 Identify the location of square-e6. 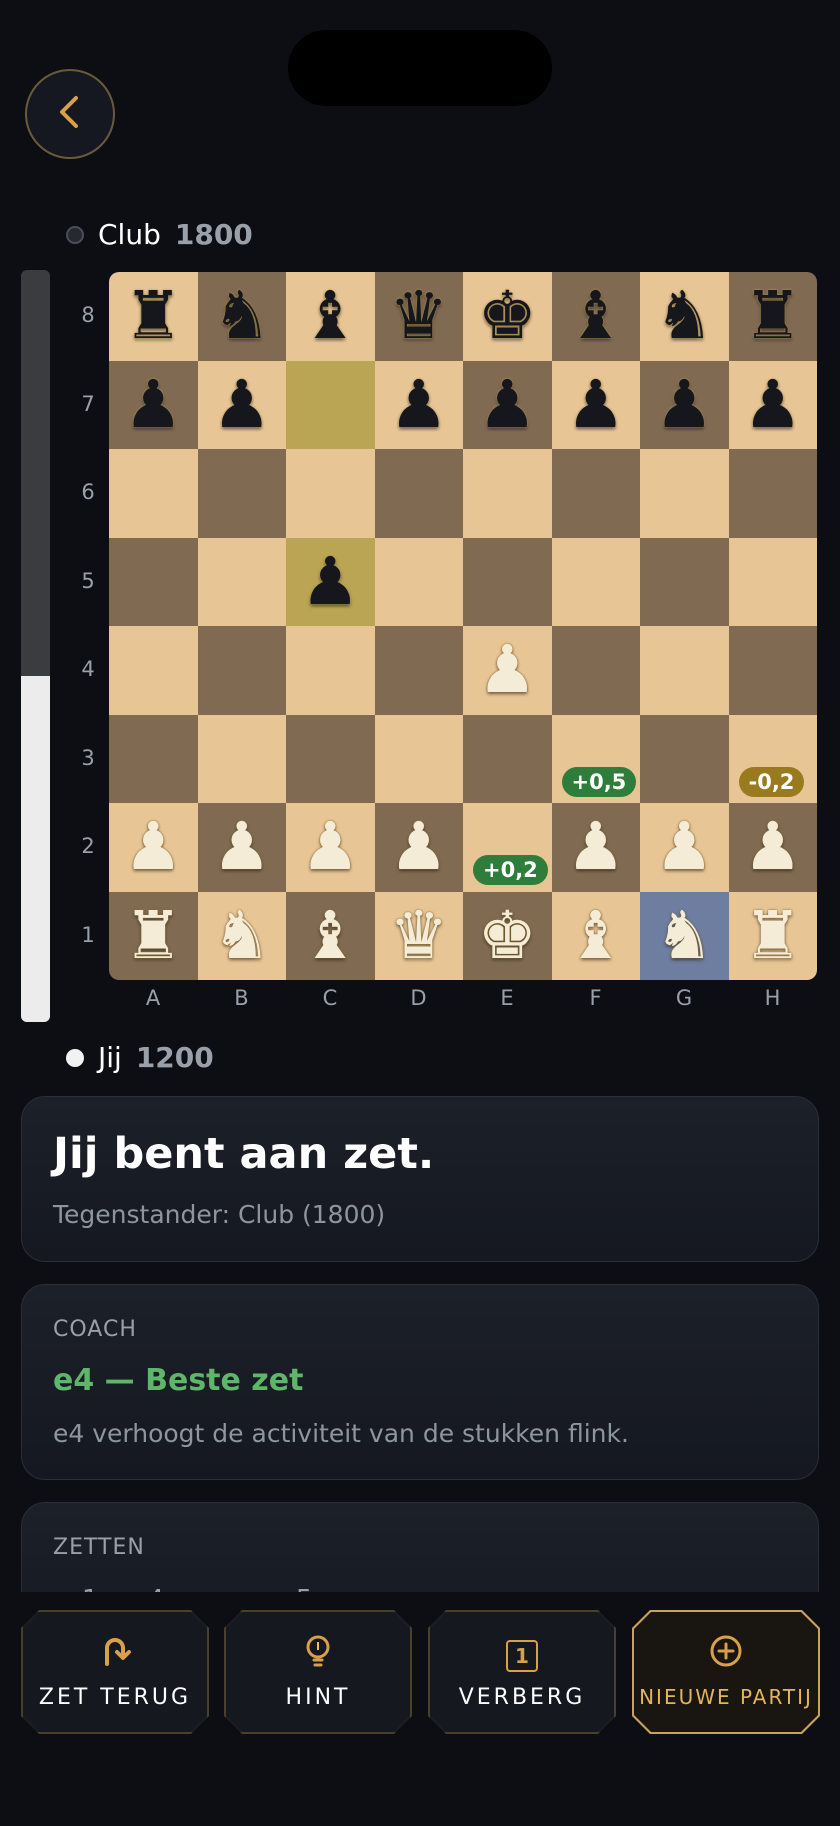
(507, 493).